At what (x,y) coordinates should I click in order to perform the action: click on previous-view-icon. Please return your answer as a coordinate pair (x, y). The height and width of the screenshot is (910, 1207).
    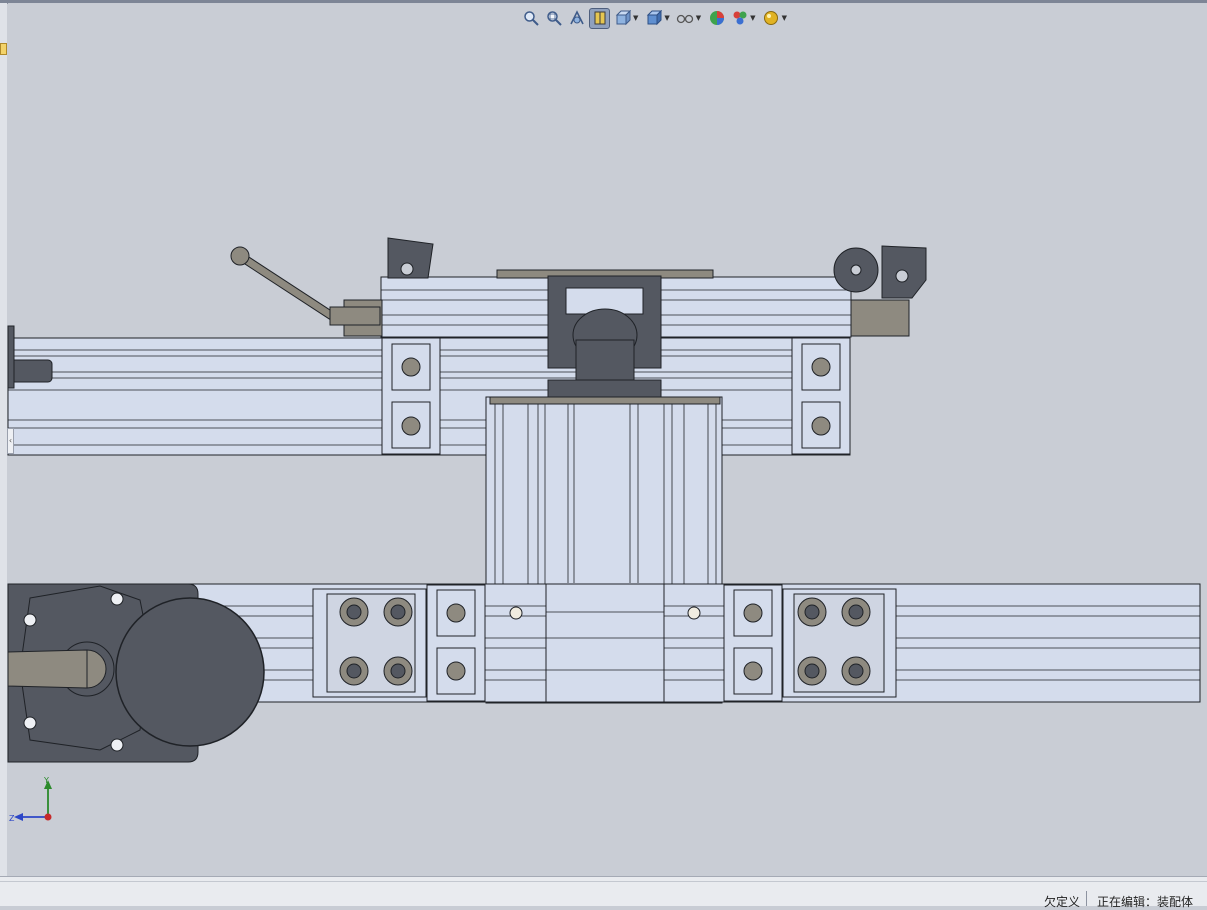
    Looking at the image, I should click on (576, 18).